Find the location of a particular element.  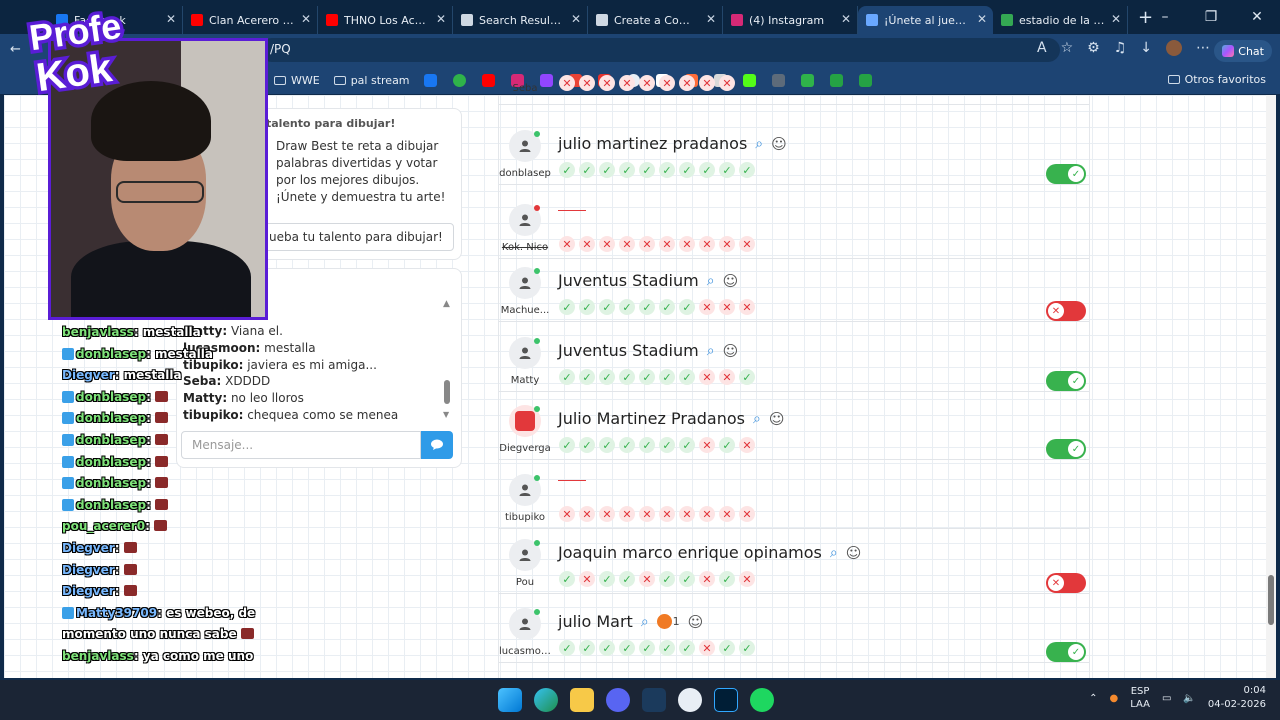

player-username: Seba is located at coordinates (525, 88).